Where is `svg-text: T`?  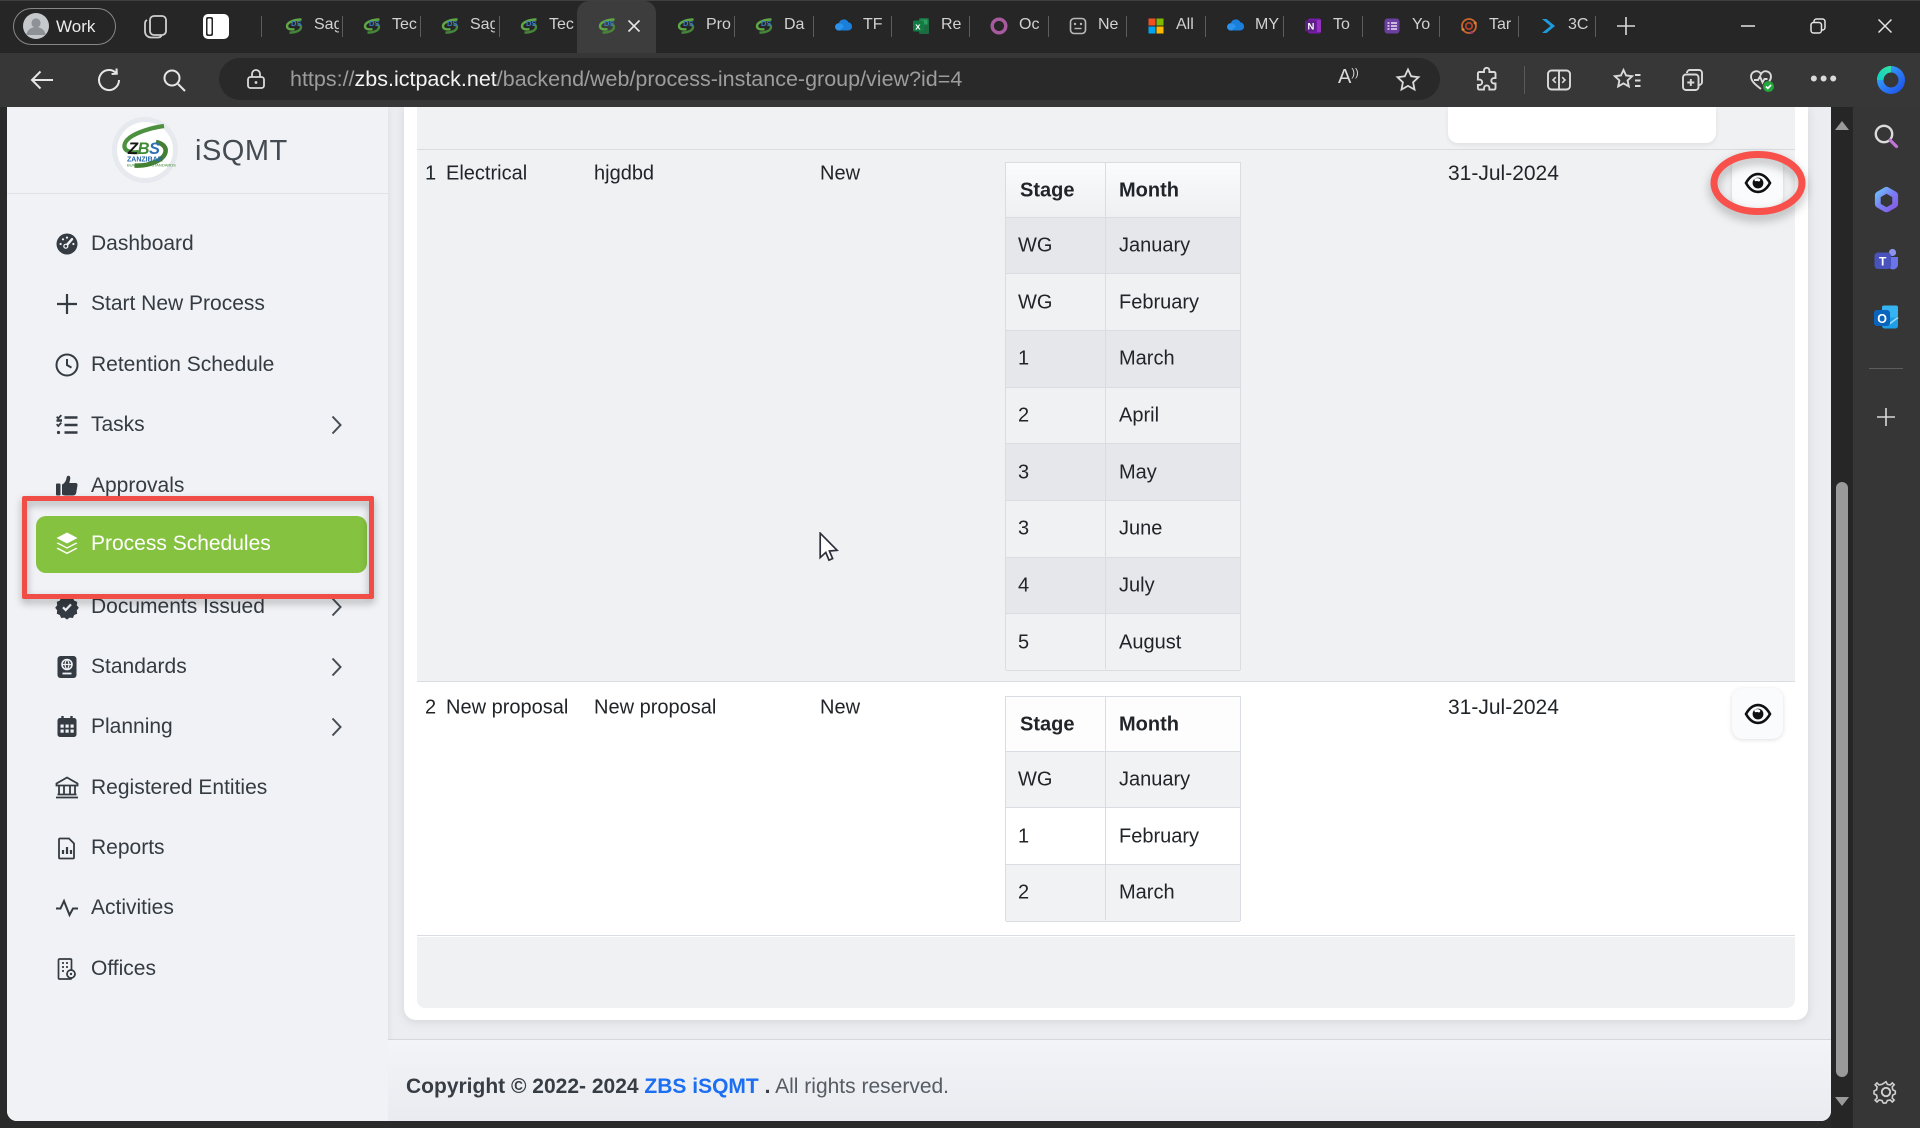
svg-text: T is located at coordinates (1883, 262).